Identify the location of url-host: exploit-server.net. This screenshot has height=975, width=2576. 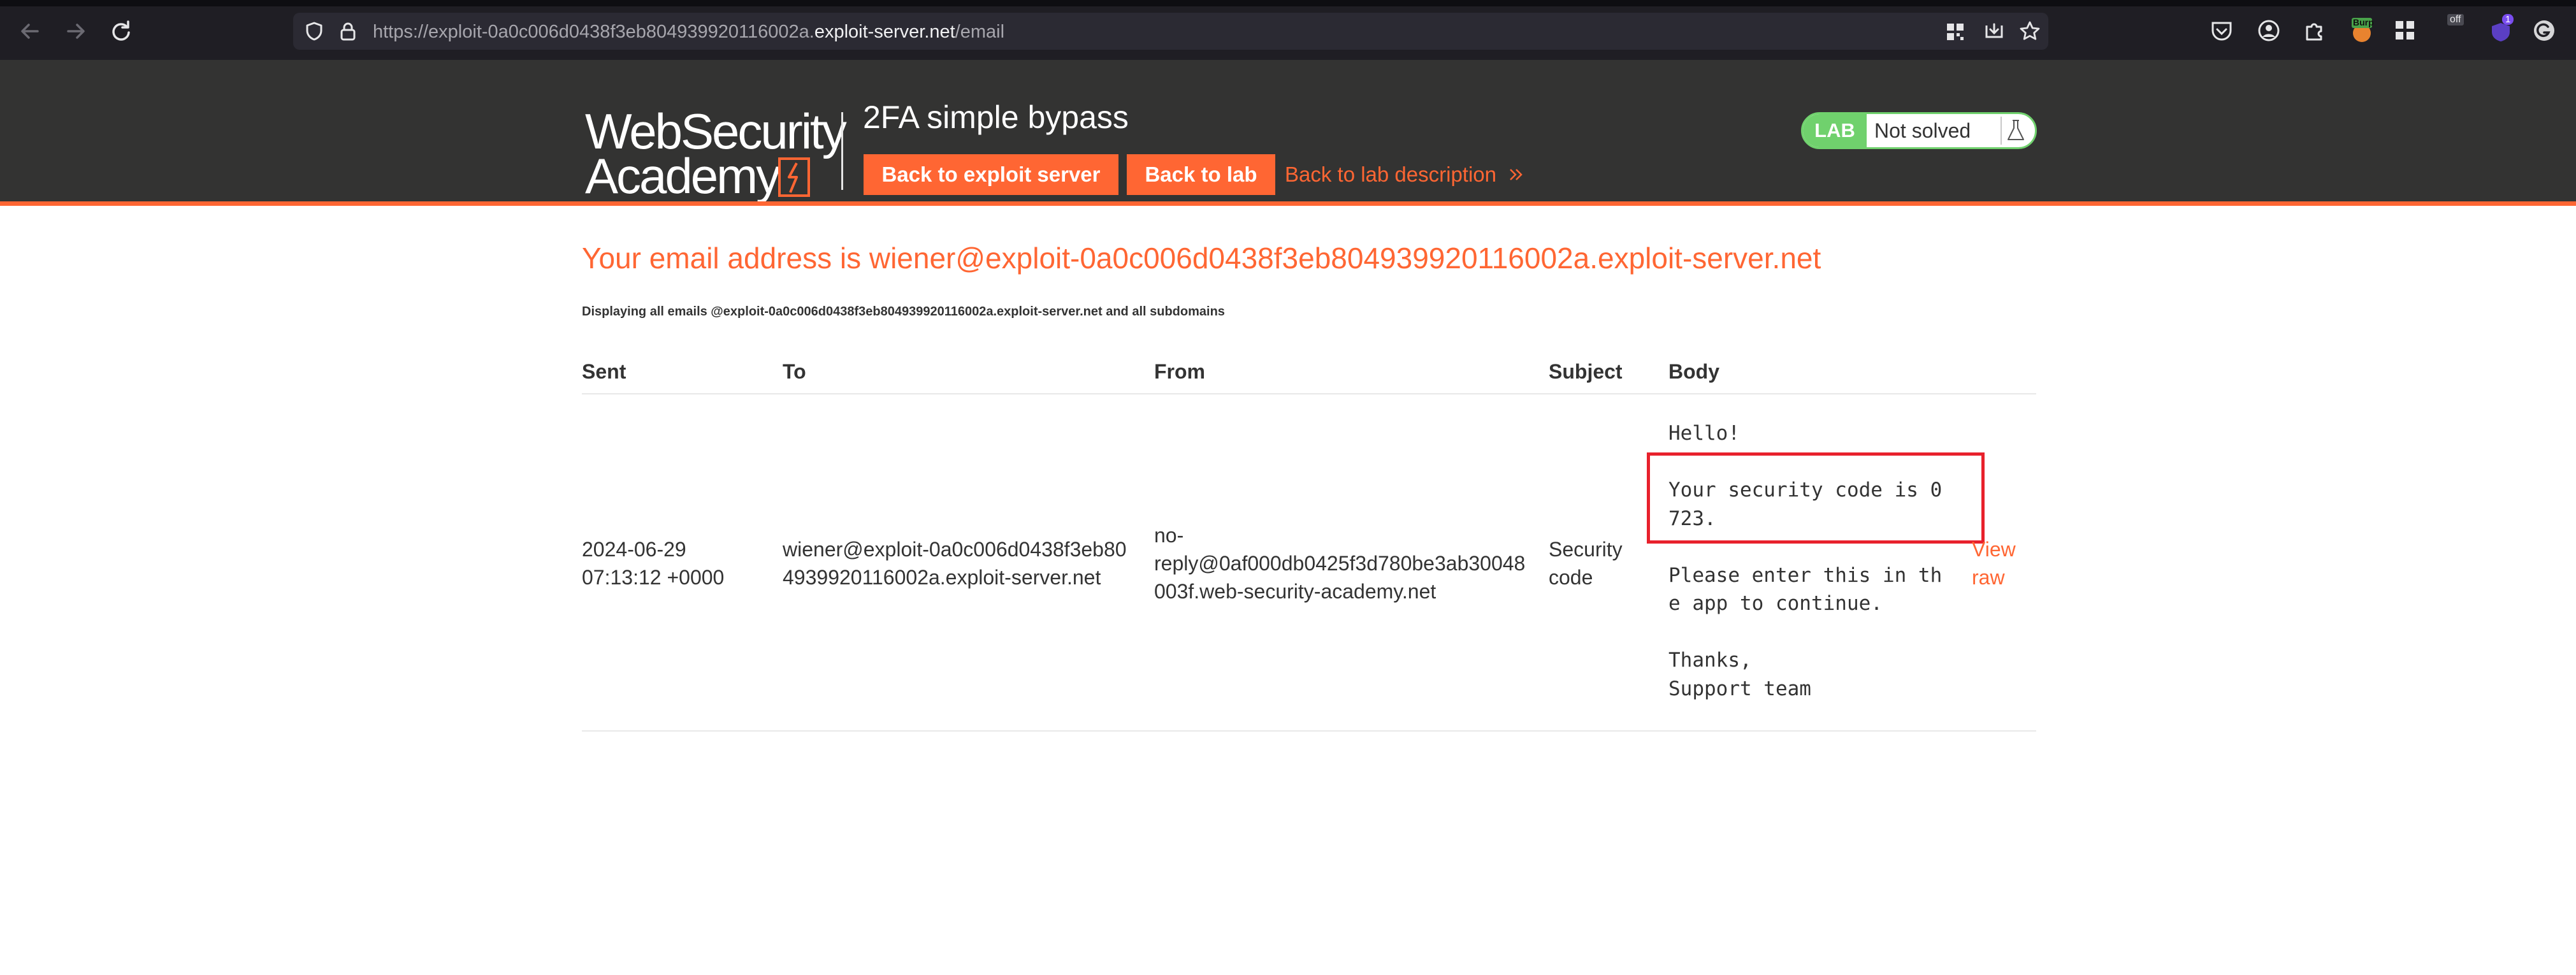
(884, 32).